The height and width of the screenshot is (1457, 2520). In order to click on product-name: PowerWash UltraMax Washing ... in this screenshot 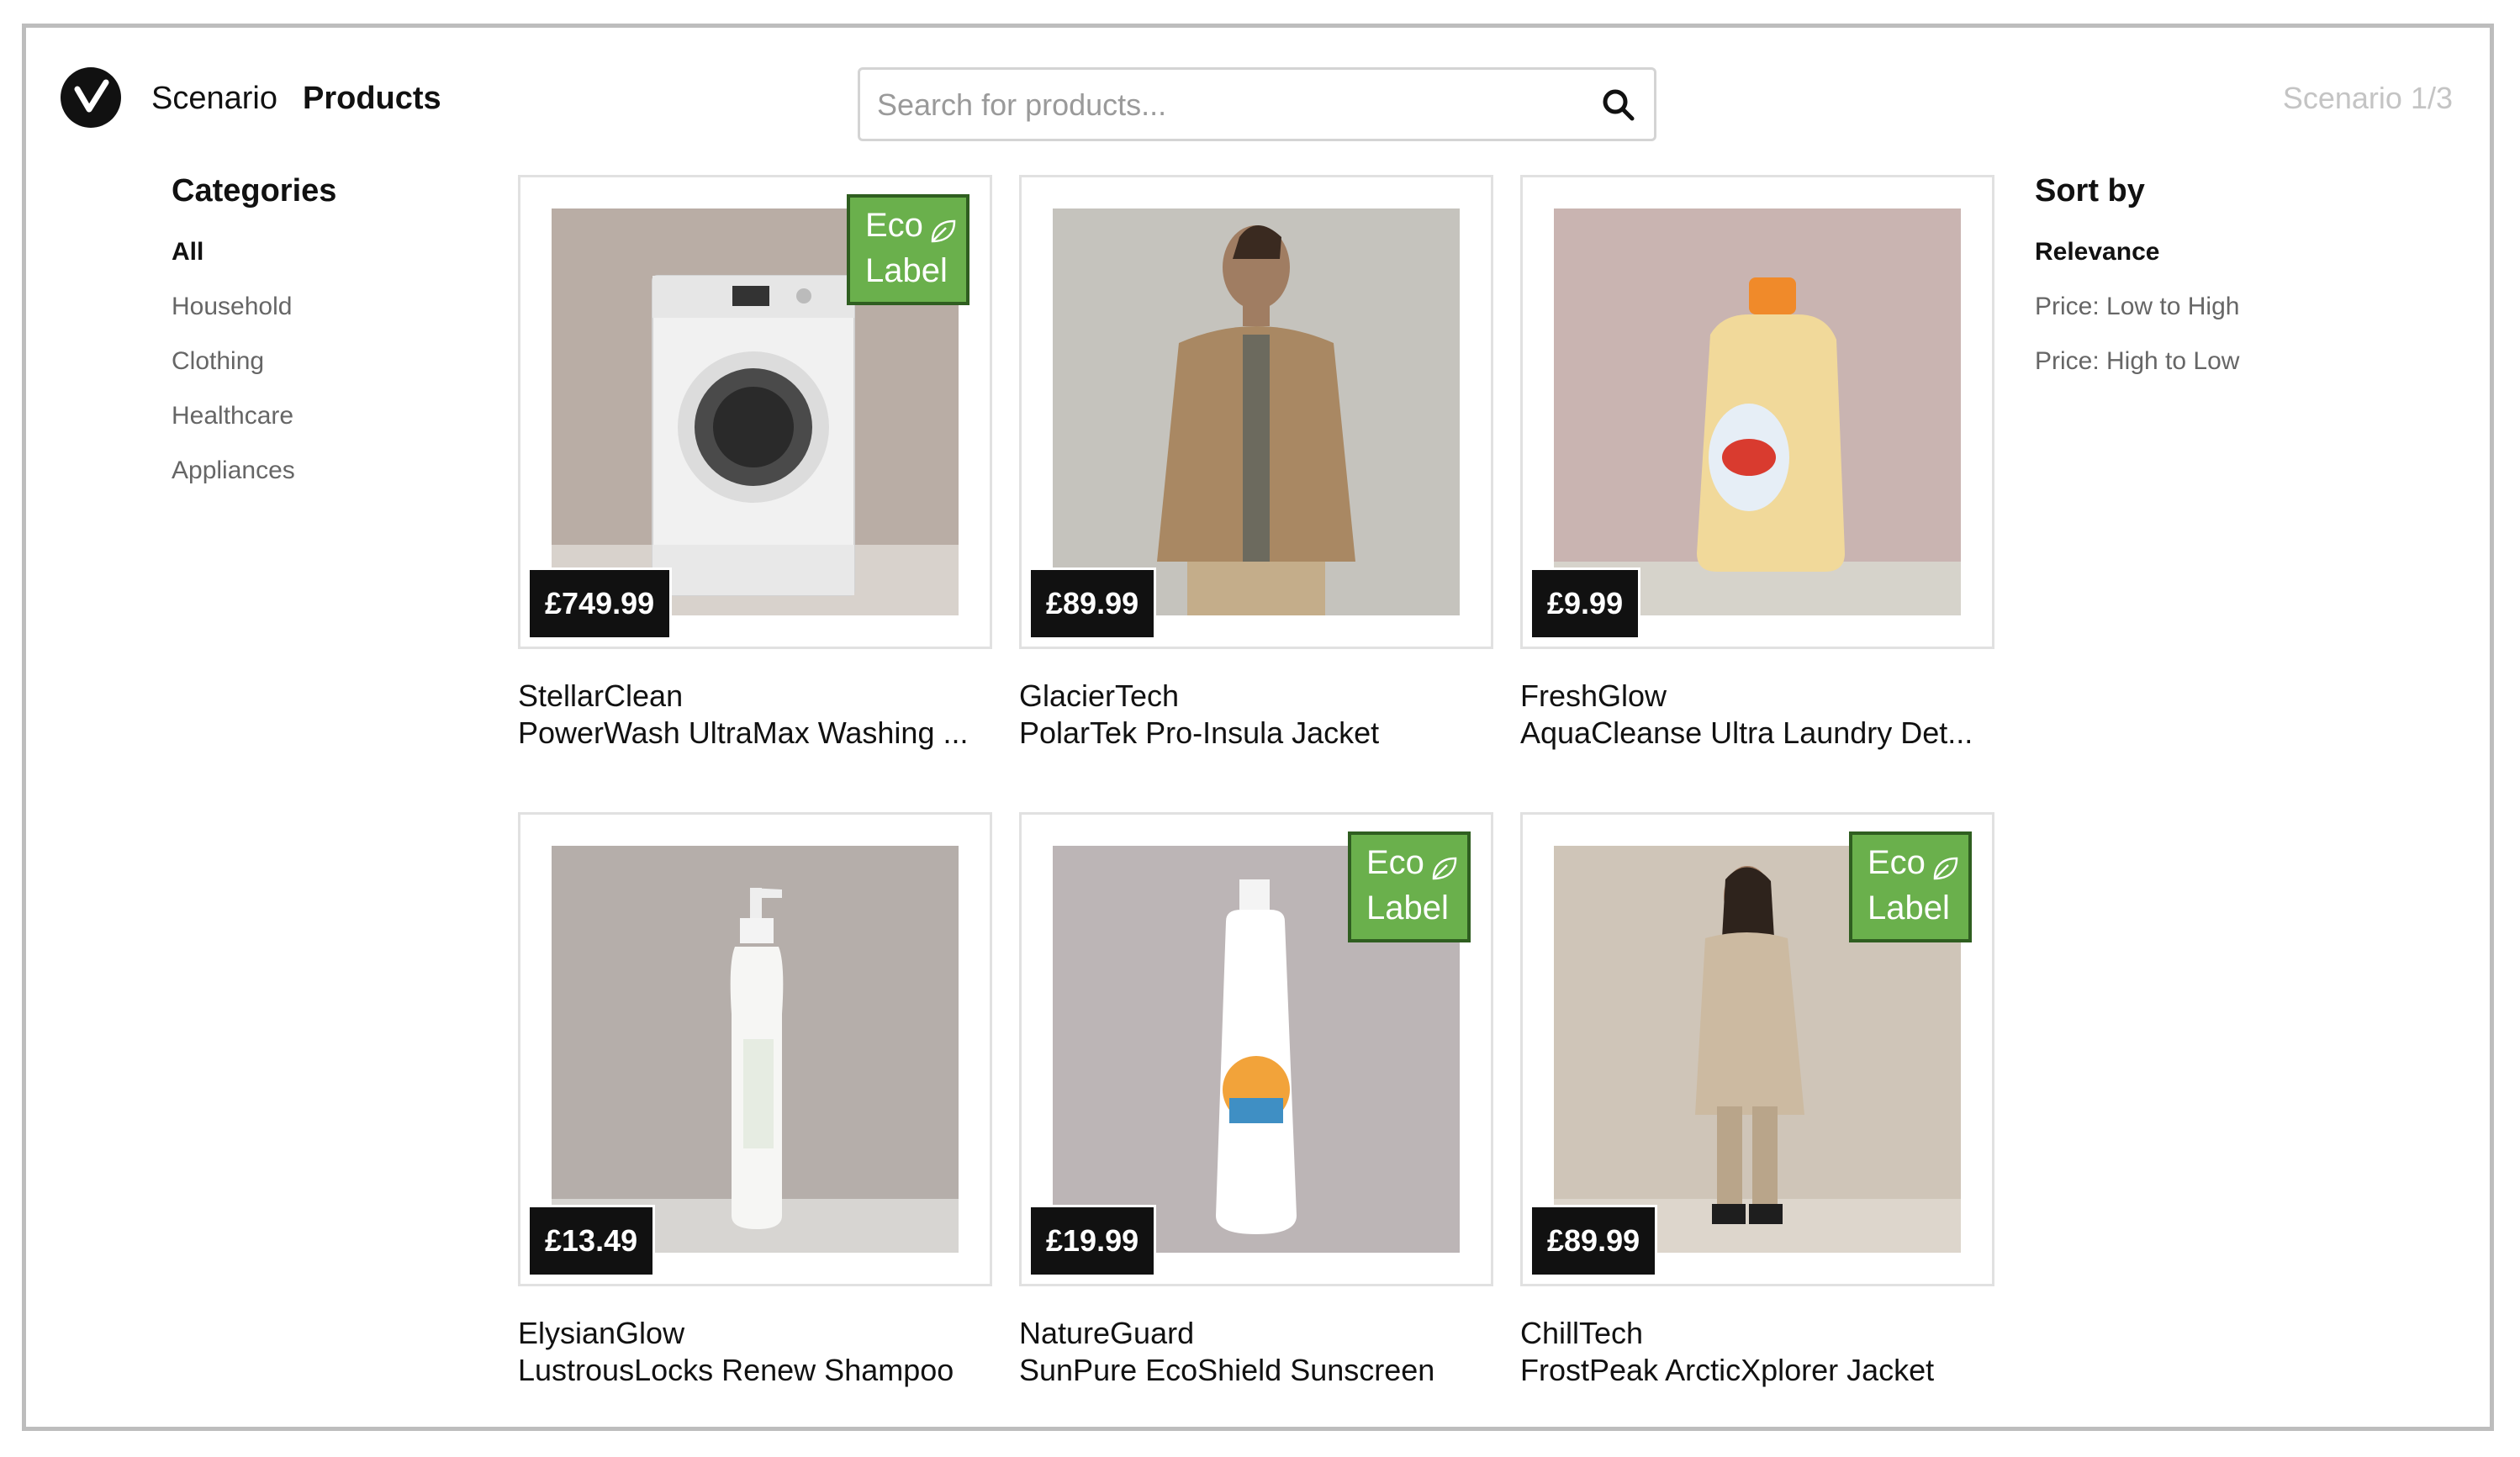, I will do `click(755, 733)`.